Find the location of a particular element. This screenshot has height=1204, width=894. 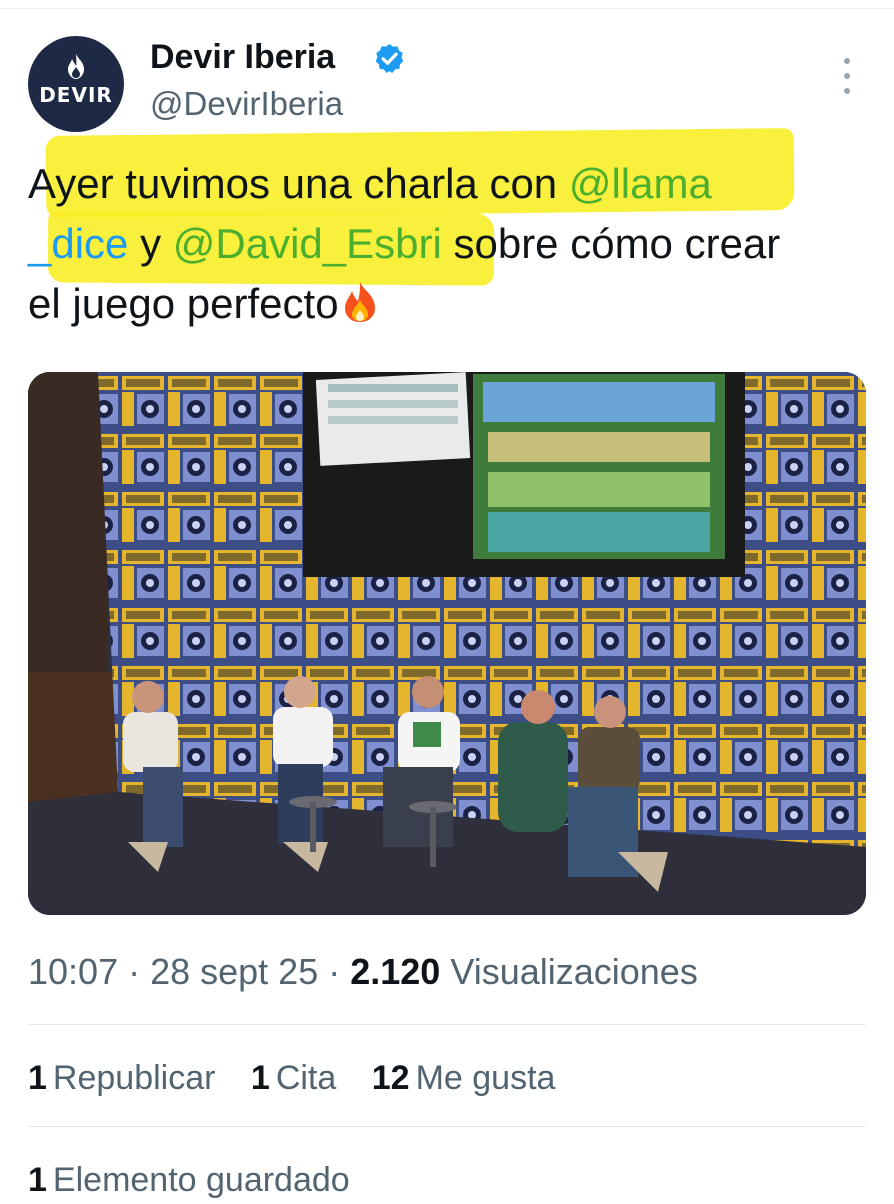

tweet-text: el juego perfecto is located at coordinates (183, 303).